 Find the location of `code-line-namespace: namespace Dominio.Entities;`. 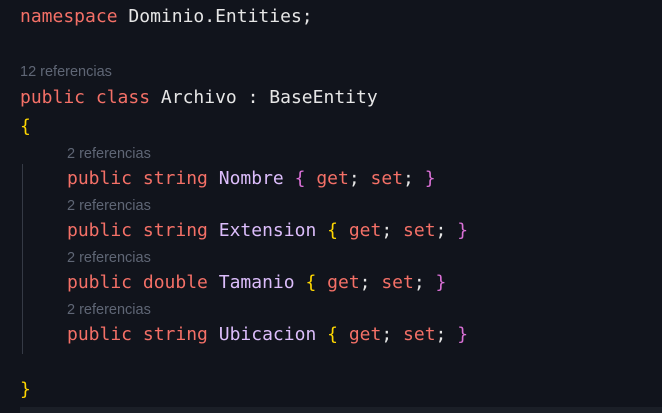

code-line-namespace: namespace Dominio.Entities; is located at coordinates (166, 17).